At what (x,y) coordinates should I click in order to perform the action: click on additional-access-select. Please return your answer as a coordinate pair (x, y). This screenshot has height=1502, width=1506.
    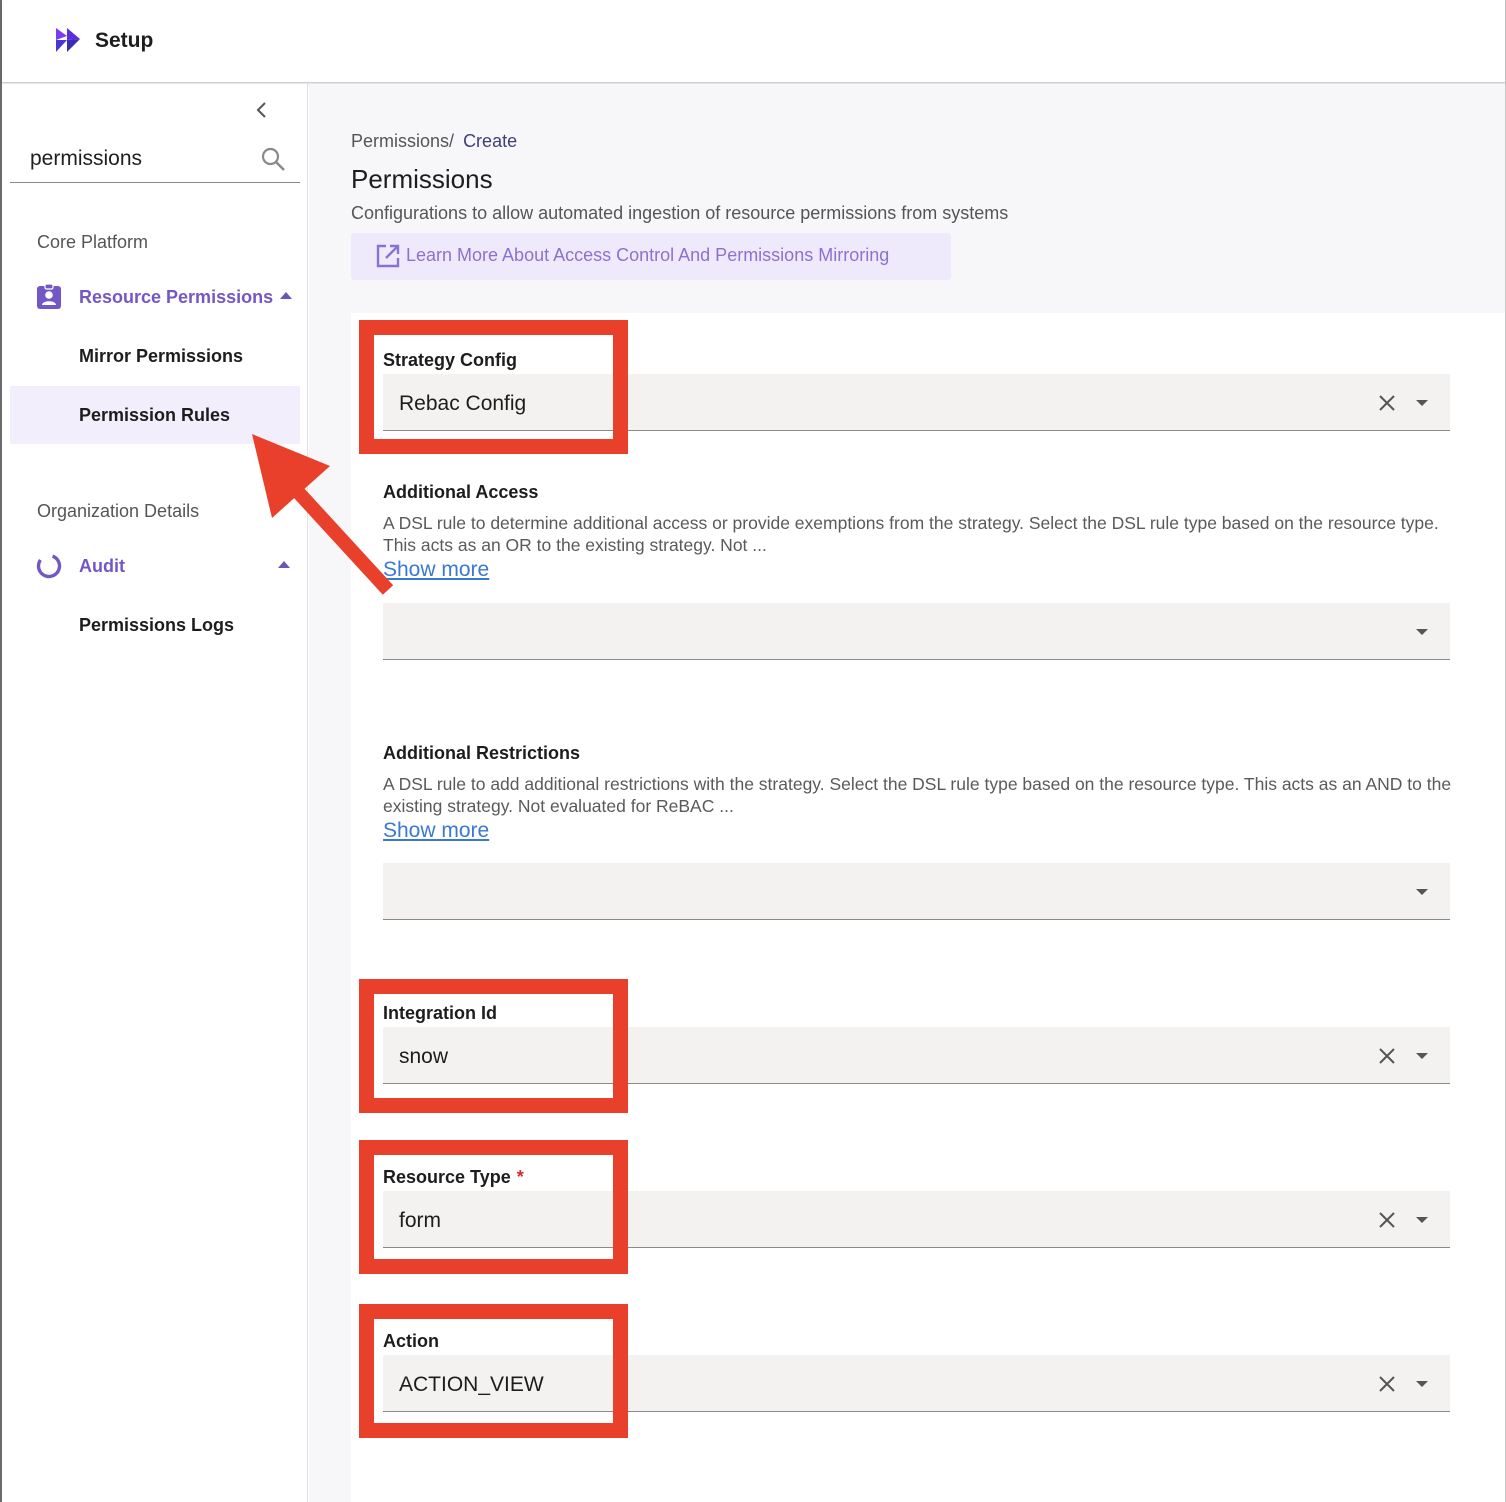
    Looking at the image, I should click on (916, 631).